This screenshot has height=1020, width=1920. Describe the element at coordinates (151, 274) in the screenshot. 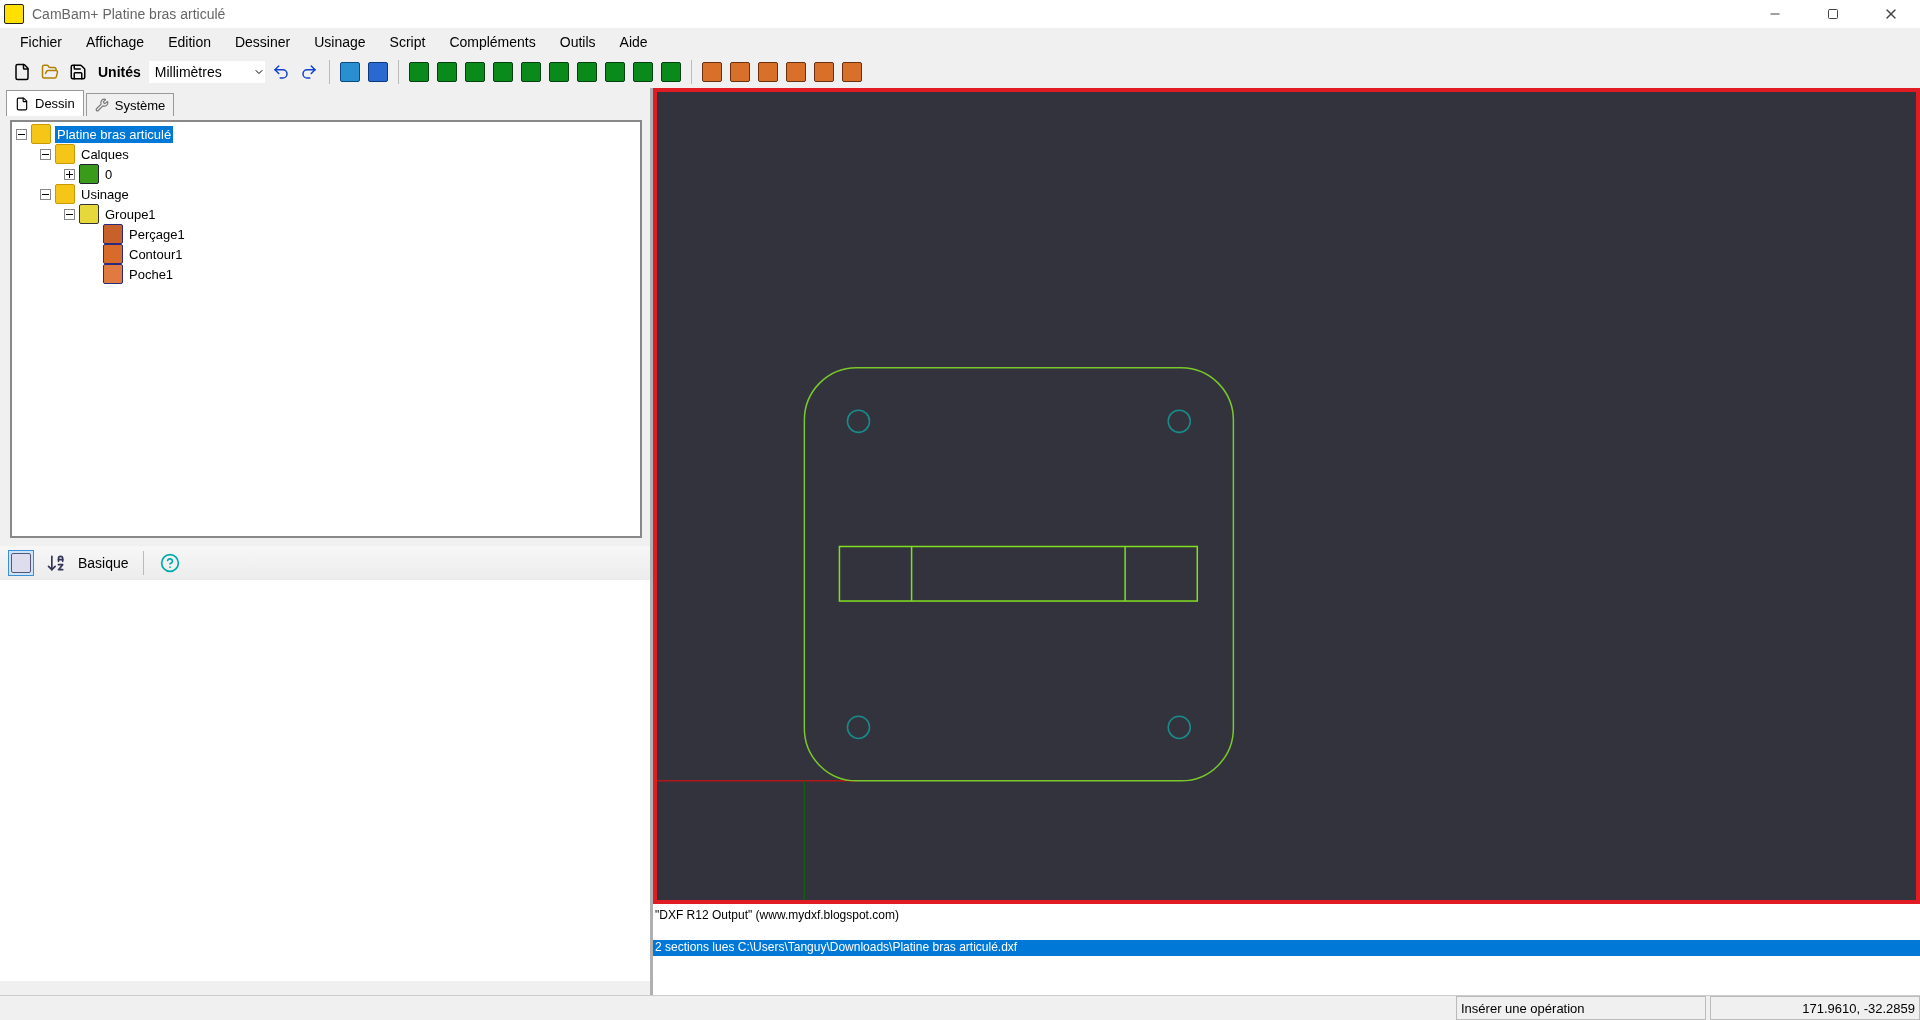

I see `tree-item: Poche1` at that location.